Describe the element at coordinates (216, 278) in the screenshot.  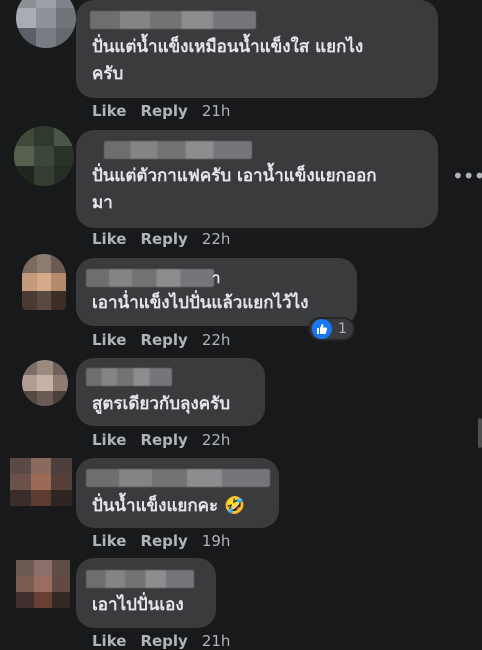
I see `author-name-tail: า` at that location.